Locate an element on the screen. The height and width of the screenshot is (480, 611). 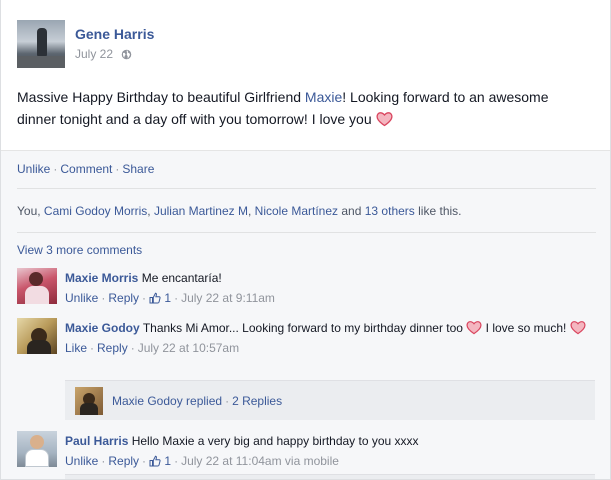
replier-avatar is located at coordinates (89, 401).